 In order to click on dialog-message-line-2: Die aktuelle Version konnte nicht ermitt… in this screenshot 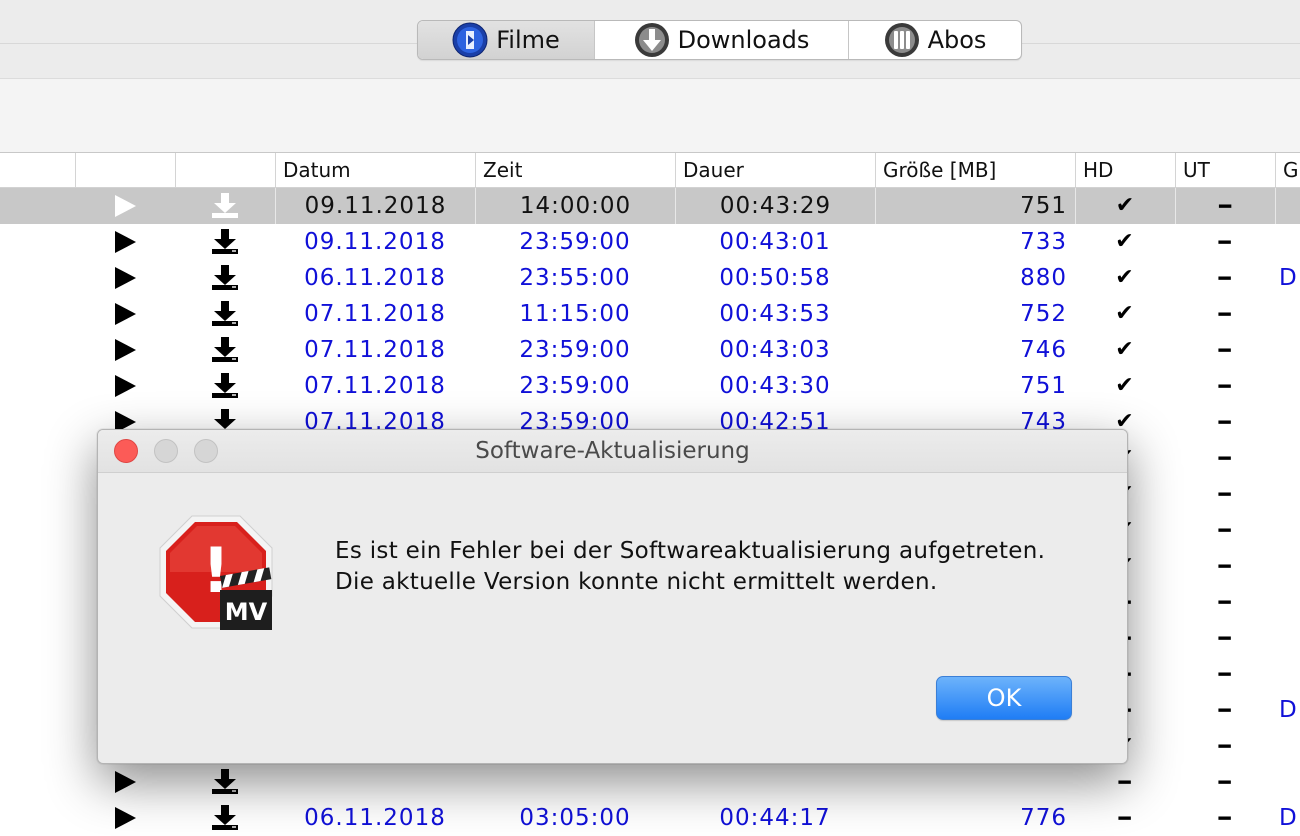, I will do `click(636, 582)`.